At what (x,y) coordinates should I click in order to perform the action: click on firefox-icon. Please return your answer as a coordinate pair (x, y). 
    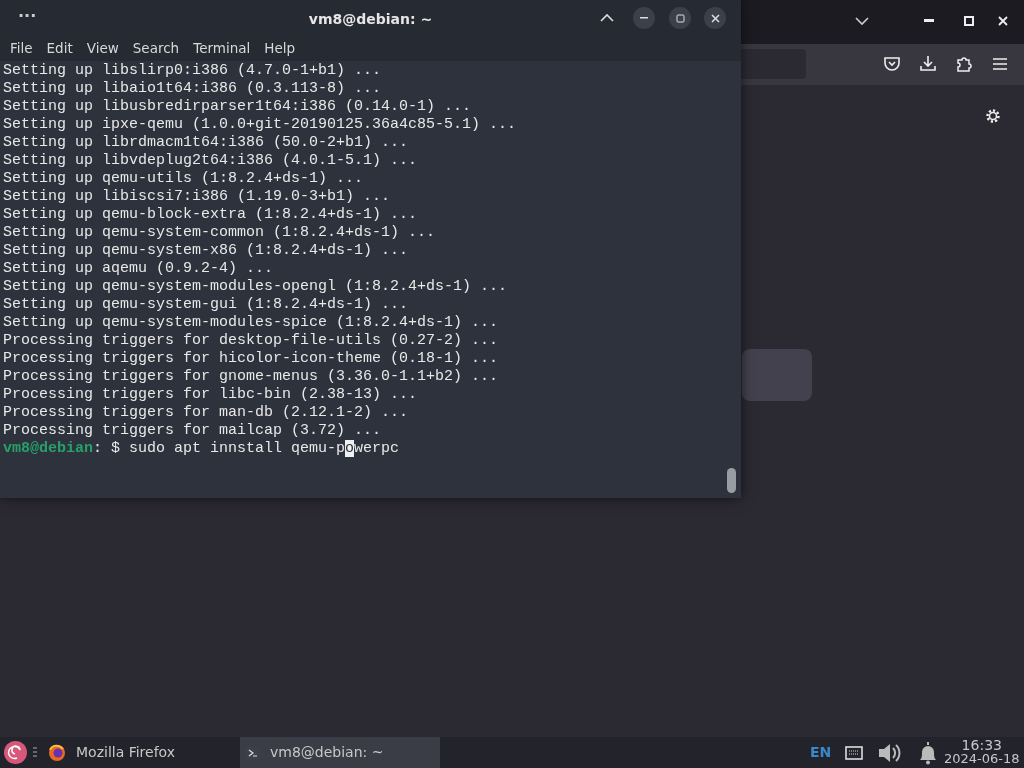
    Looking at the image, I should click on (57, 752).